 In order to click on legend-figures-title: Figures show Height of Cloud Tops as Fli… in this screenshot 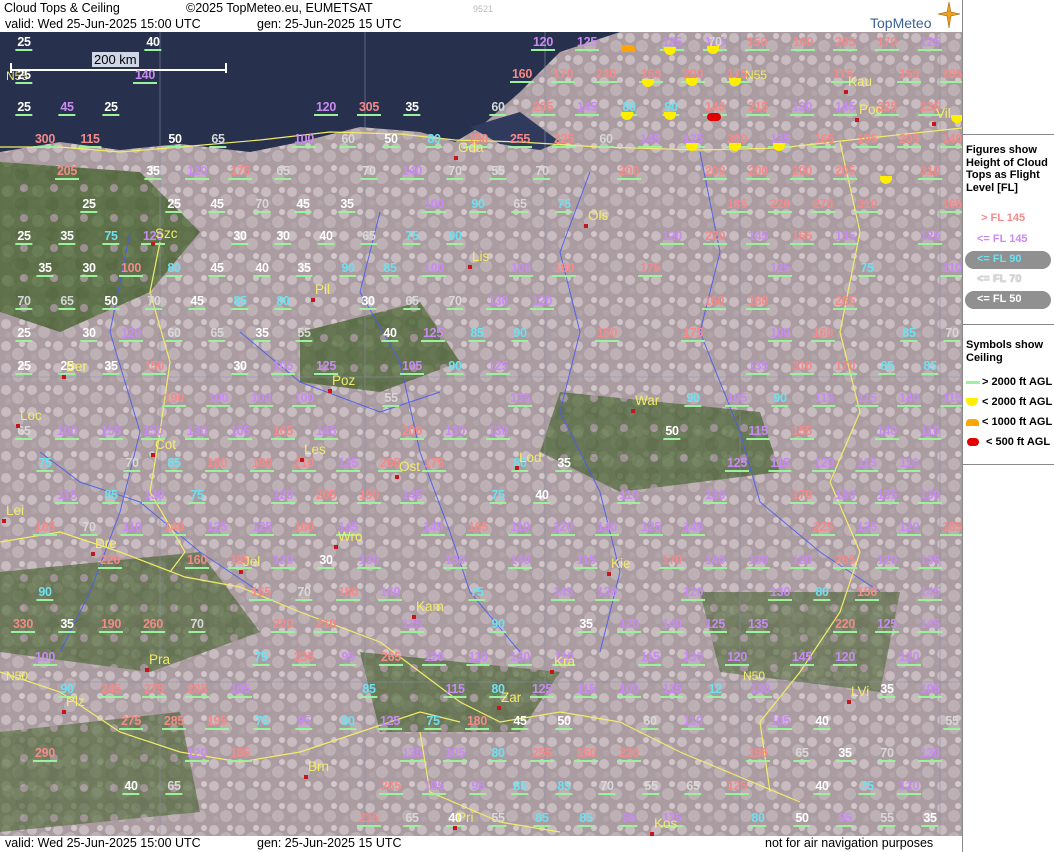, I will do `click(1007, 169)`.